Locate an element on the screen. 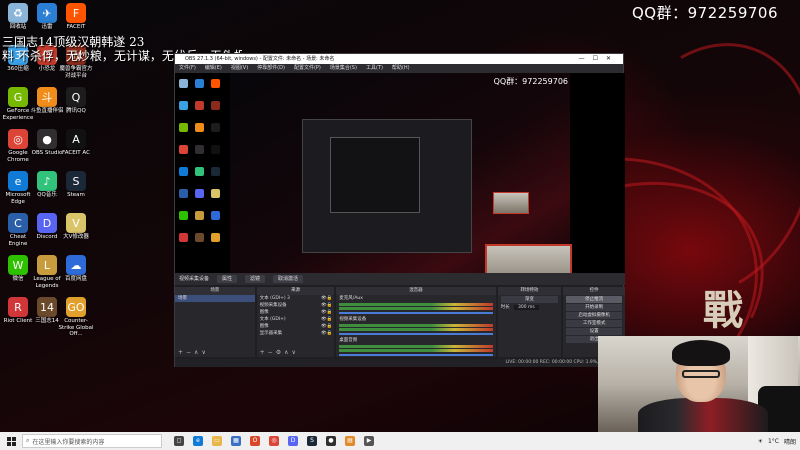  weather-label: 晴朗 is located at coordinates (790, 441).